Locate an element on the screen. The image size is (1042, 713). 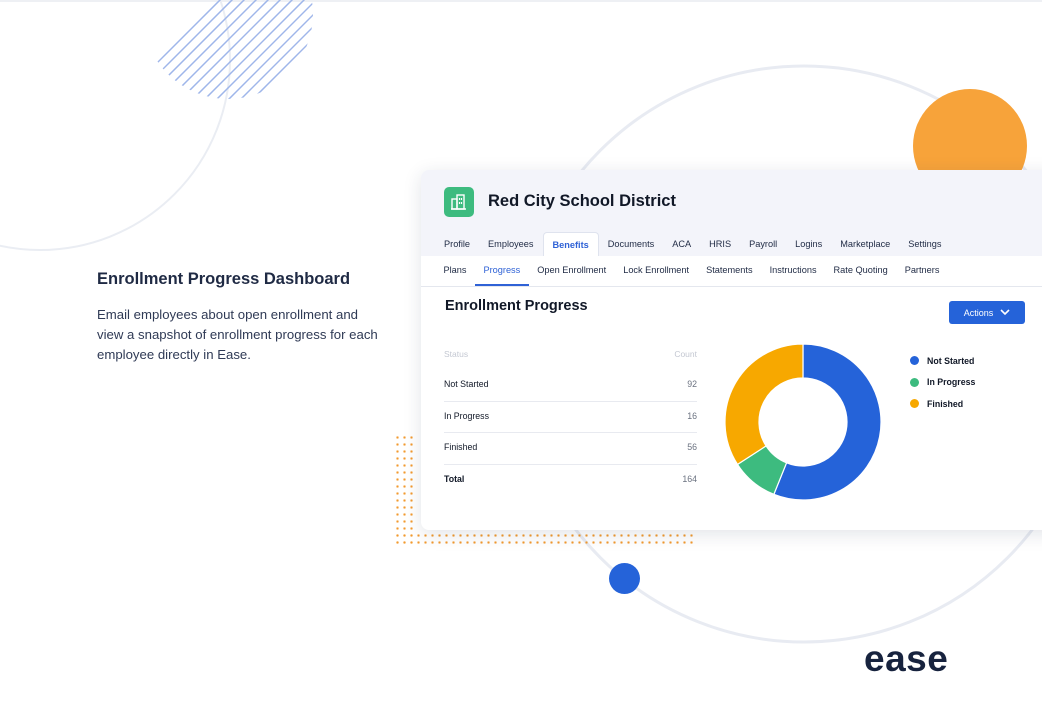
subnav-divider is located at coordinates (731, 286).